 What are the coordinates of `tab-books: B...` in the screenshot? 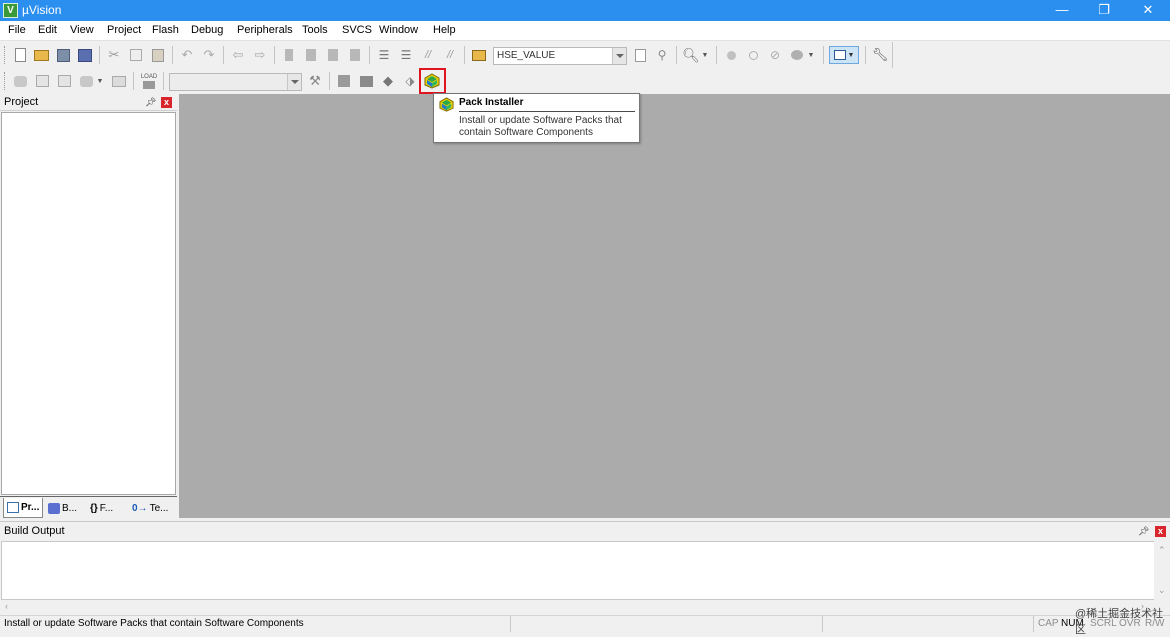 It's located at (65, 508).